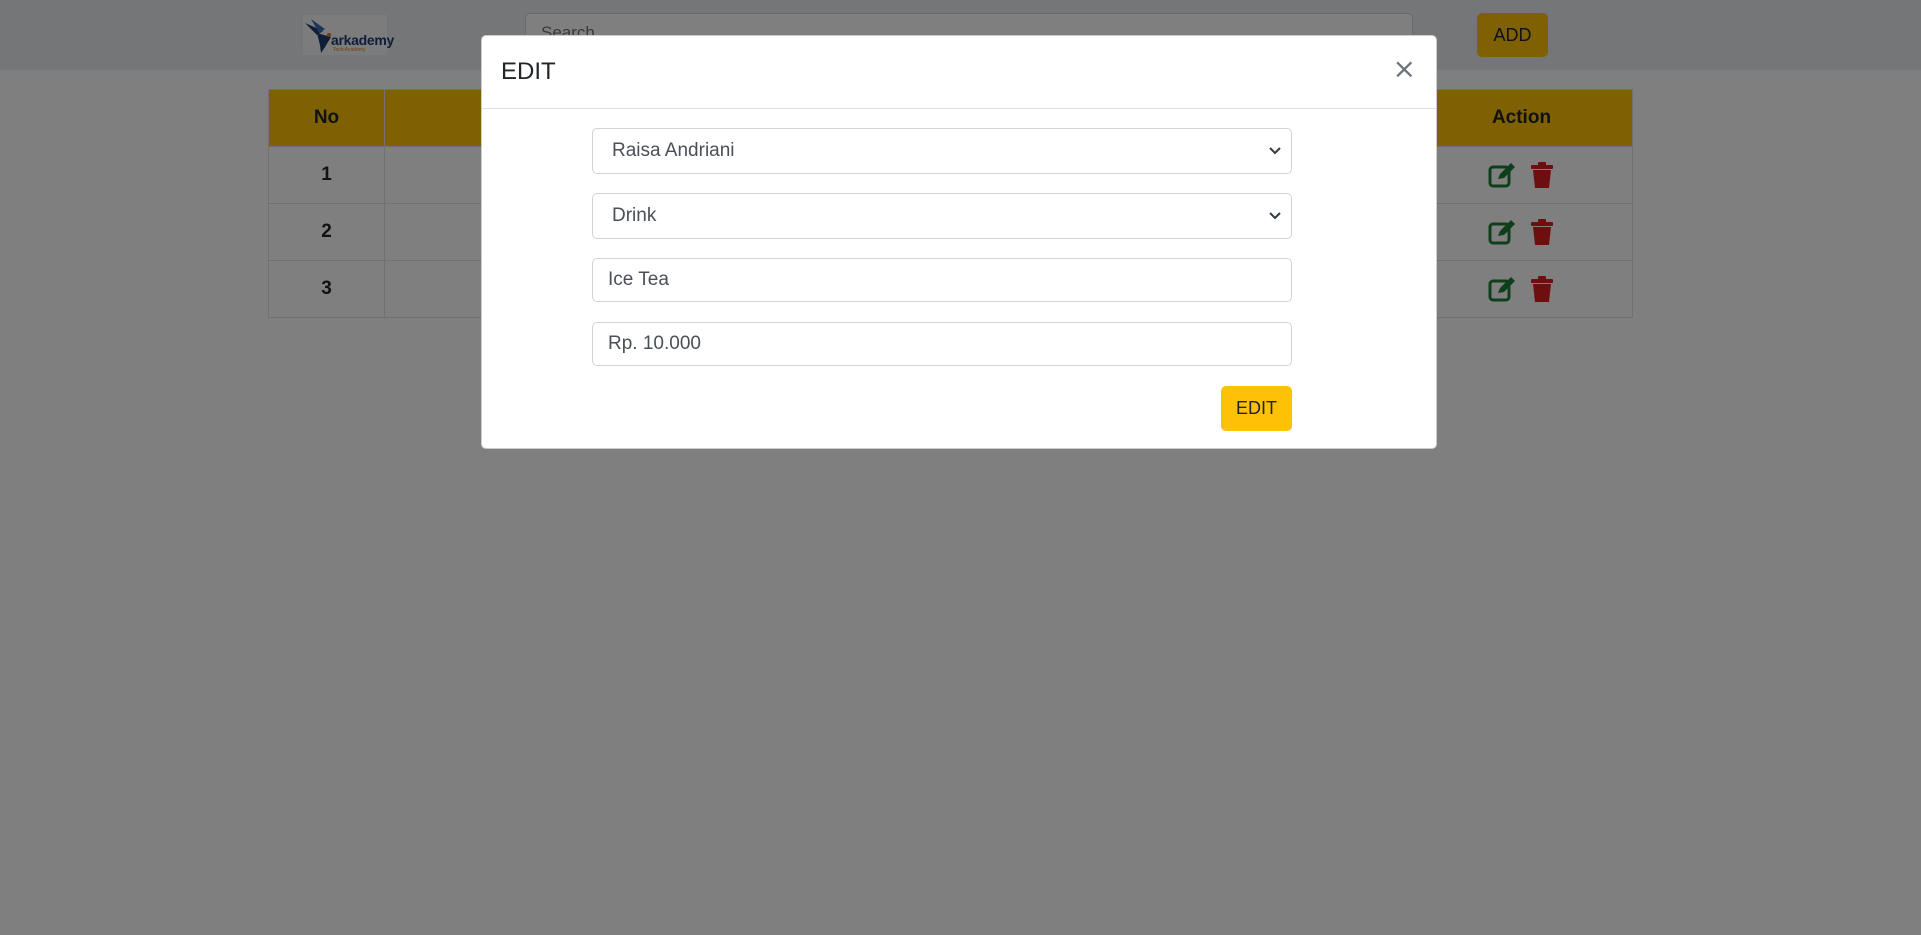 The width and height of the screenshot is (1921, 935). I want to click on price-input: Rp. 10.000, so click(942, 344).